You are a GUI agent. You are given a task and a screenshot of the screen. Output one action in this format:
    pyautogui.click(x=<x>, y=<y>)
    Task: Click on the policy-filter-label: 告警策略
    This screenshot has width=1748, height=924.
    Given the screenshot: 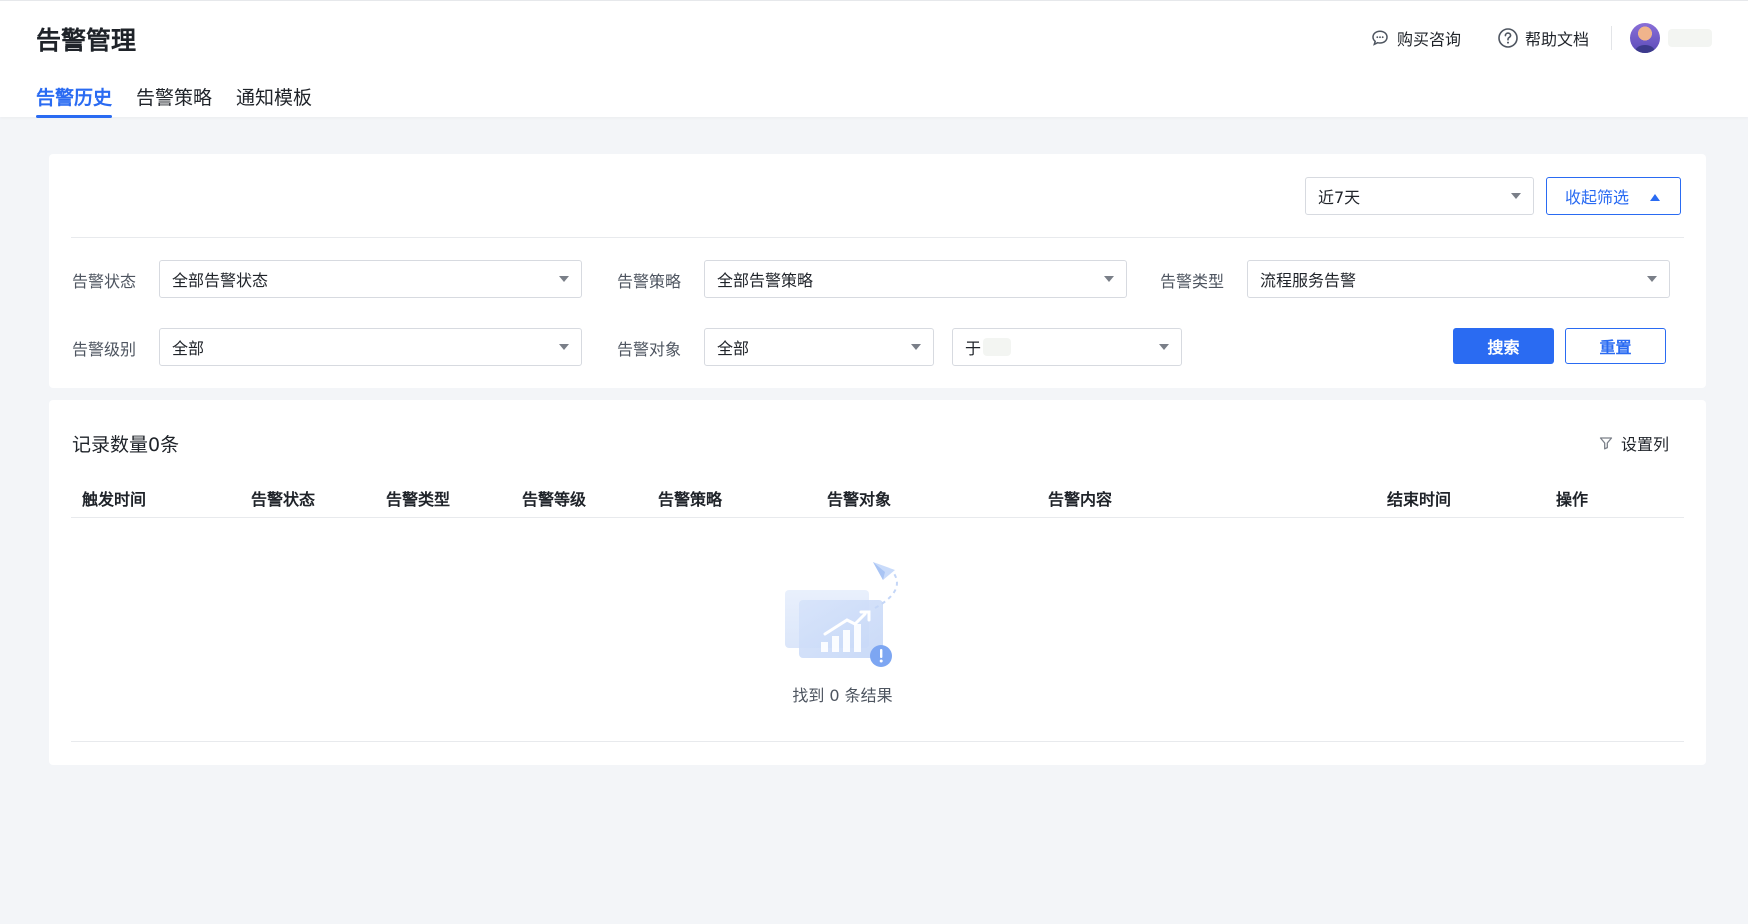 What is the action you would take?
    pyautogui.click(x=649, y=281)
    